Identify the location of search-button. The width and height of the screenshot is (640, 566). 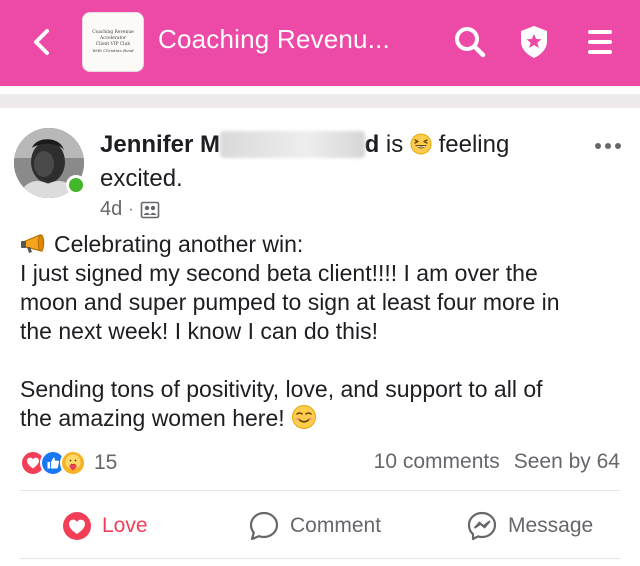
(470, 42).